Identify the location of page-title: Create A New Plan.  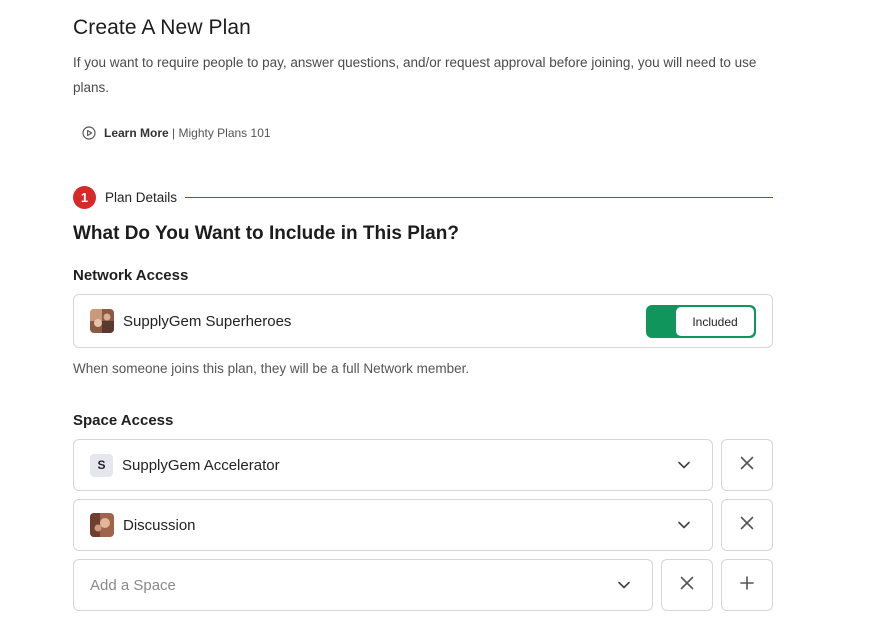
(162, 27).